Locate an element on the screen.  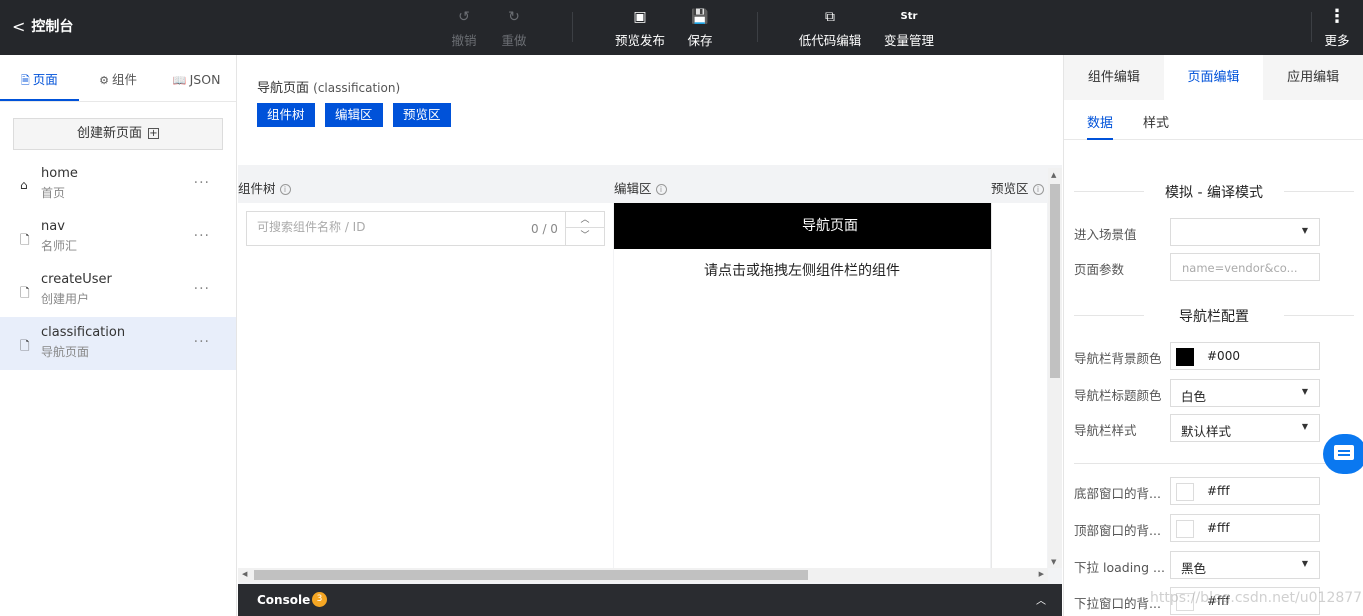
page-item-classification: 🗋 classification 导航页面 ··· is located at coordinates (118, 343).